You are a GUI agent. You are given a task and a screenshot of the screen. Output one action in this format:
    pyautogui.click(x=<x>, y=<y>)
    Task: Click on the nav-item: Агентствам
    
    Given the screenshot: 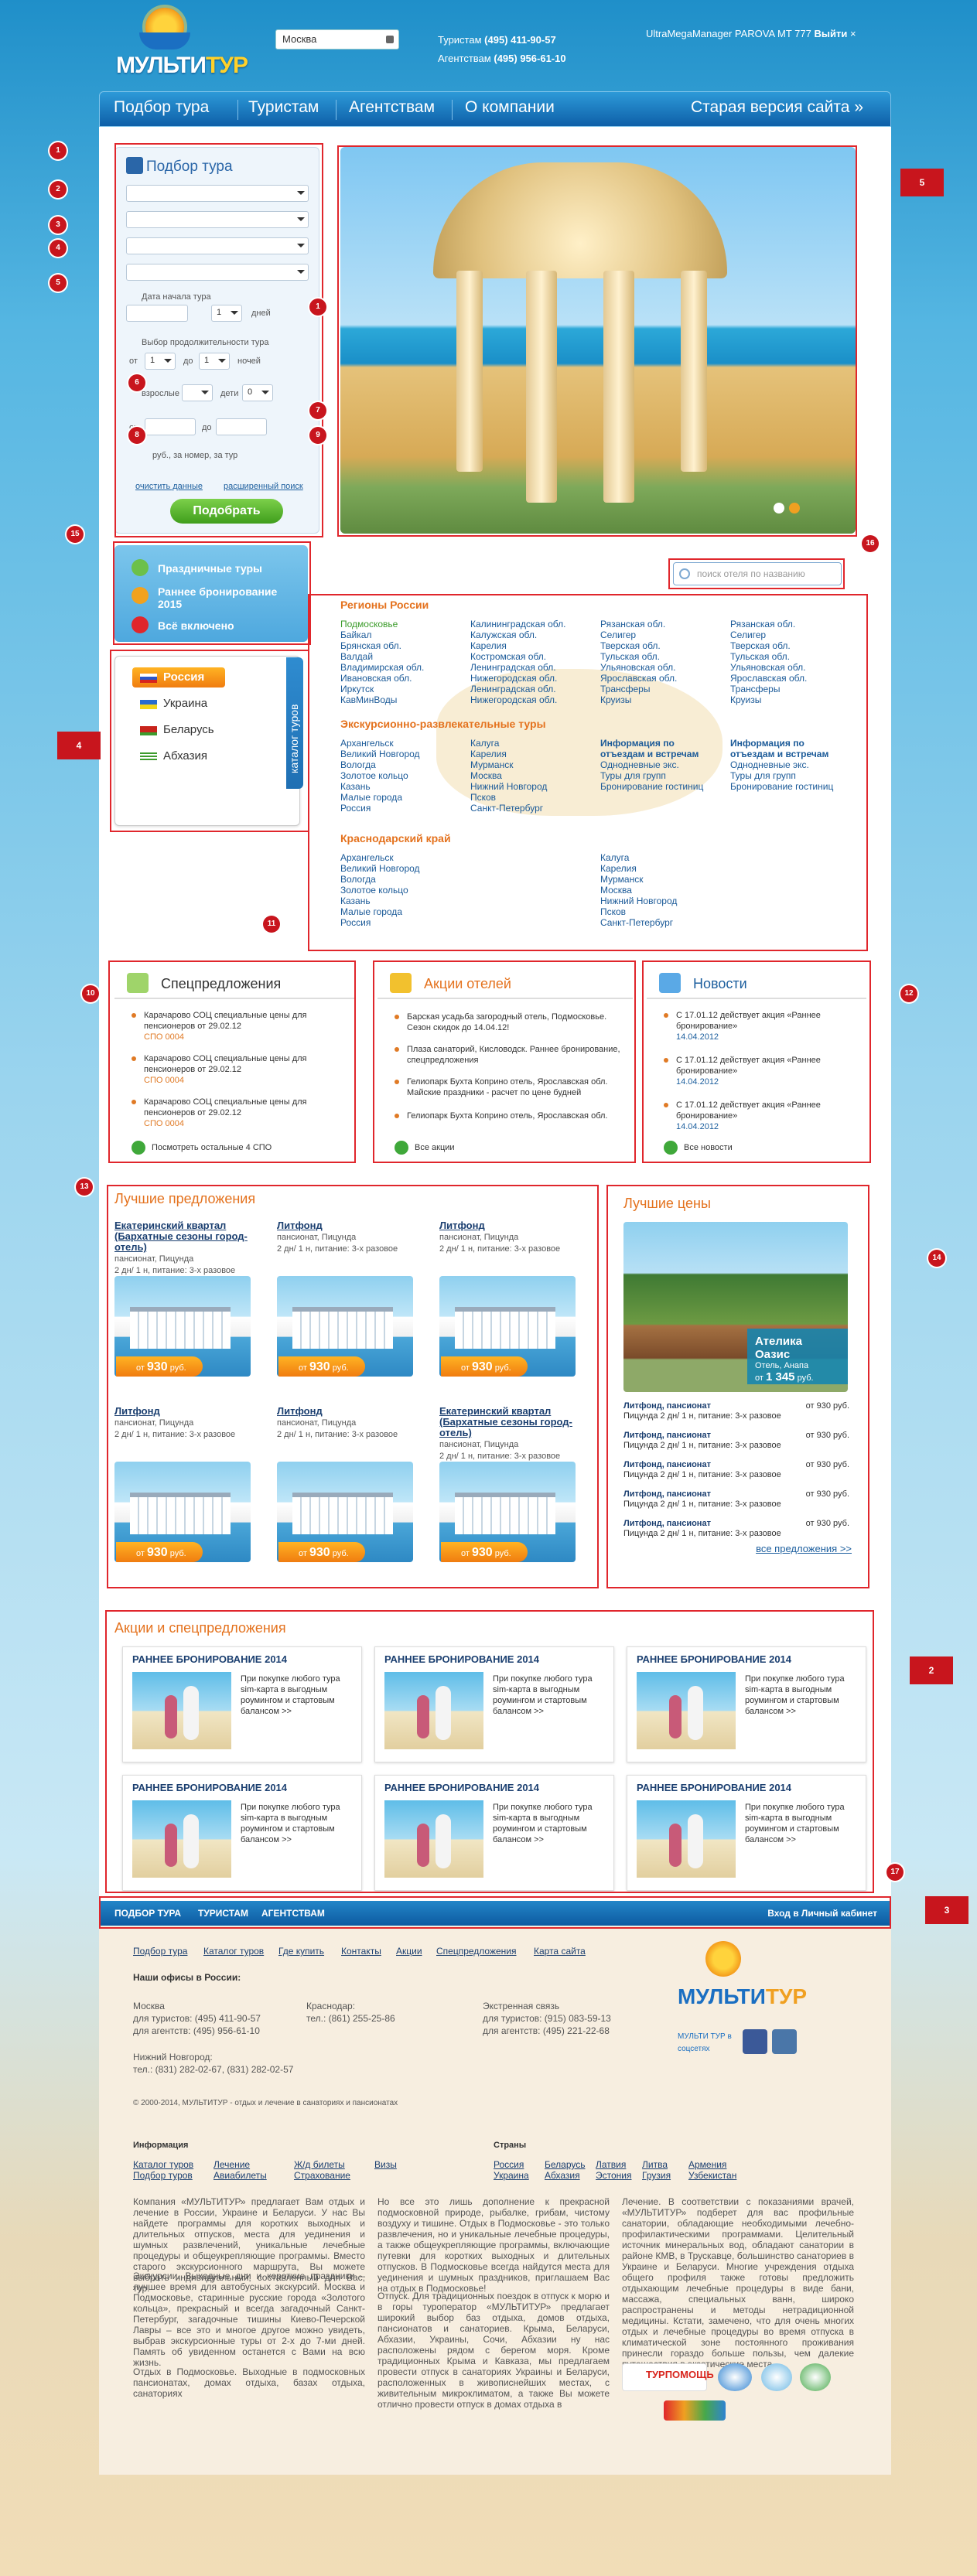 What is the action you would take?
    pyautogui.click(x=392, y=108)
    